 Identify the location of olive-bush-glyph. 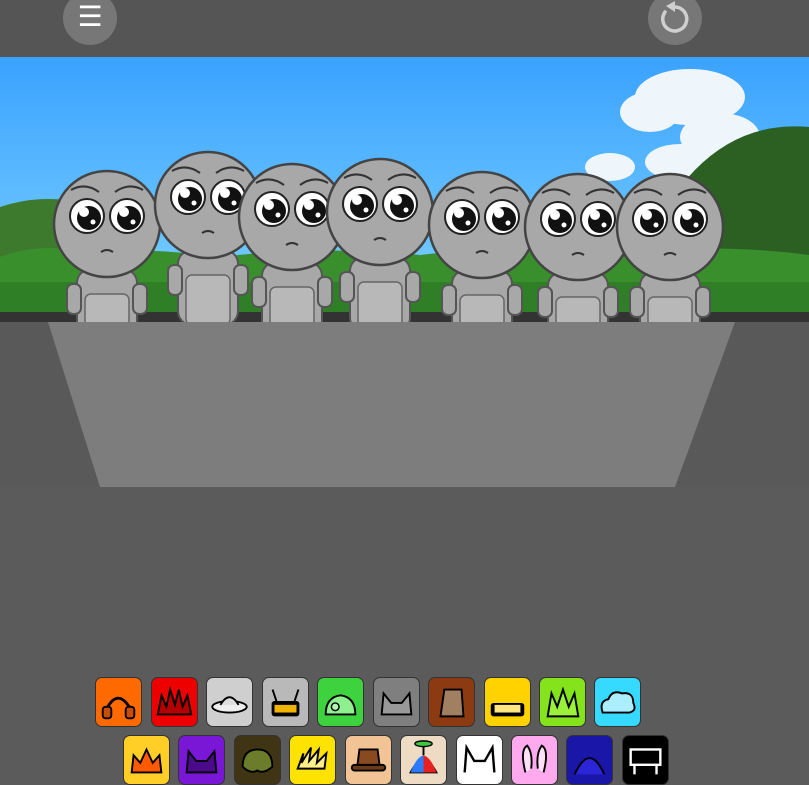
(257, 760).